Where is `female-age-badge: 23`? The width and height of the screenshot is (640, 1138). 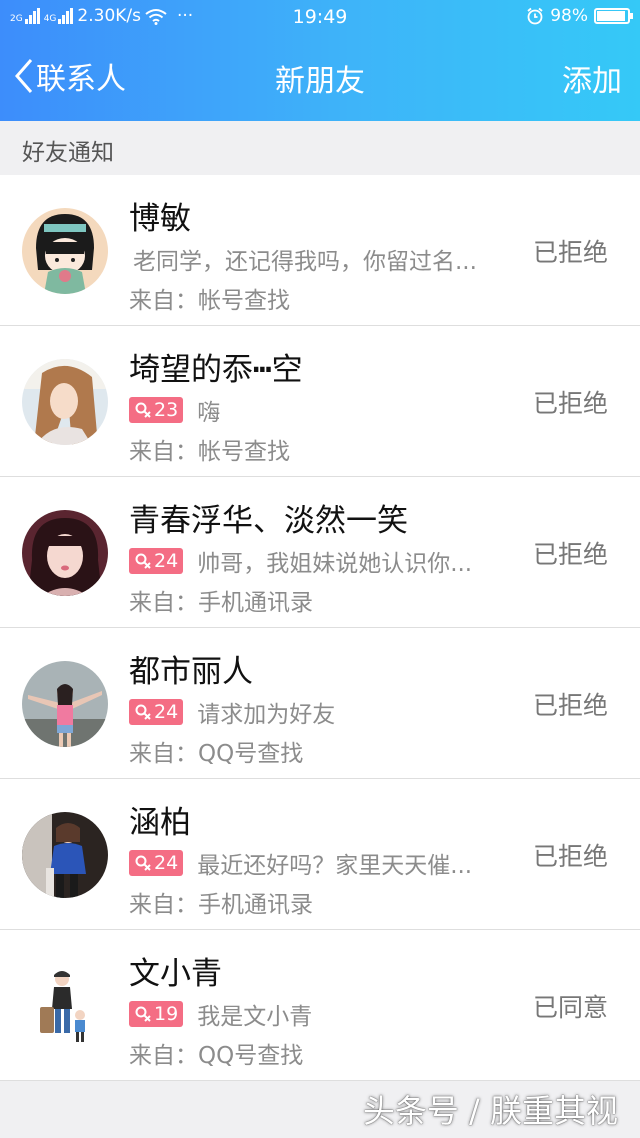
female-age-badge: 23 is located at coordinates (156, 410).